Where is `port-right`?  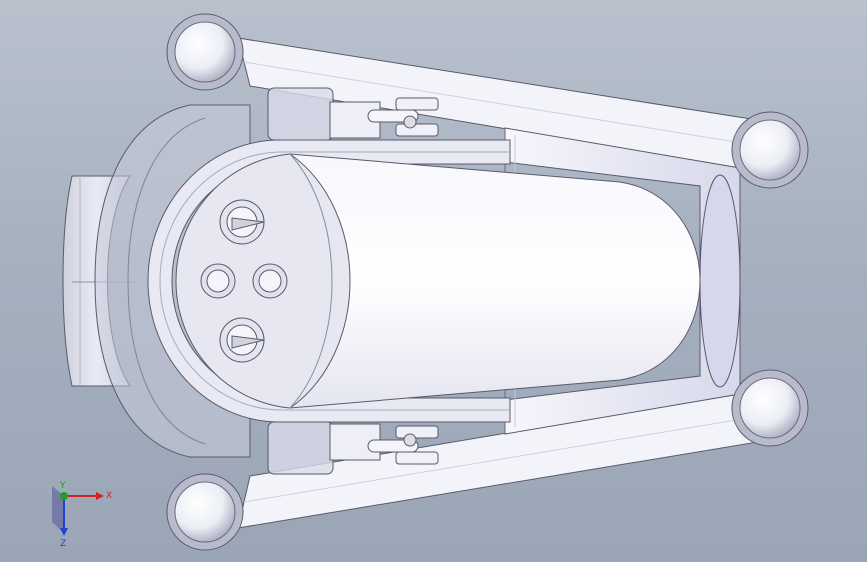
port-right is located at coordinates (270, 281).